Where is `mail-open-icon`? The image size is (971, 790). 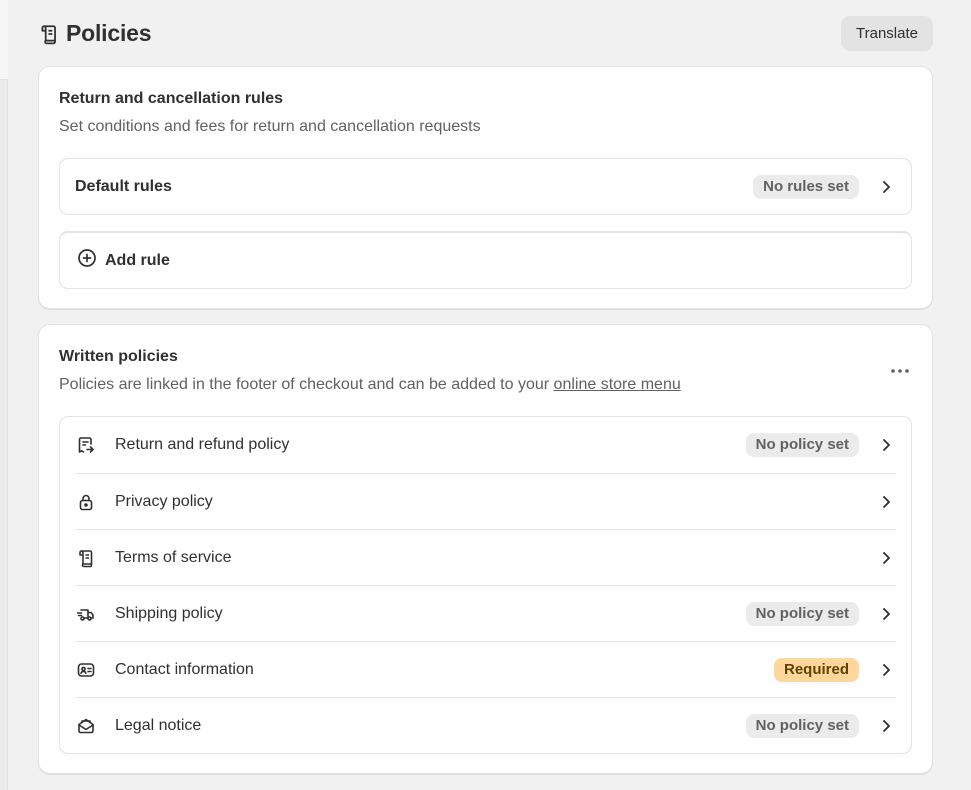 mail-open-icon is located at coordinates (86, 726).